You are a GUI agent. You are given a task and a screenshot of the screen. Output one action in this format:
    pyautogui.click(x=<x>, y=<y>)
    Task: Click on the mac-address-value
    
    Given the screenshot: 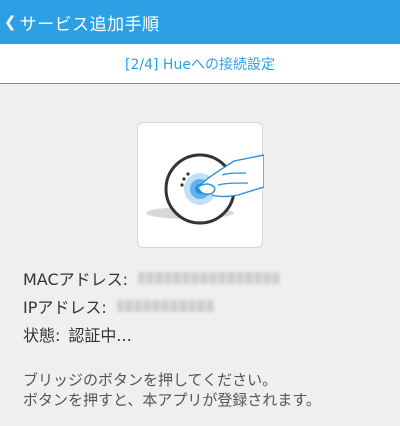 What is the action you would take?
    pyautogui.click(x=209, y=277)
    